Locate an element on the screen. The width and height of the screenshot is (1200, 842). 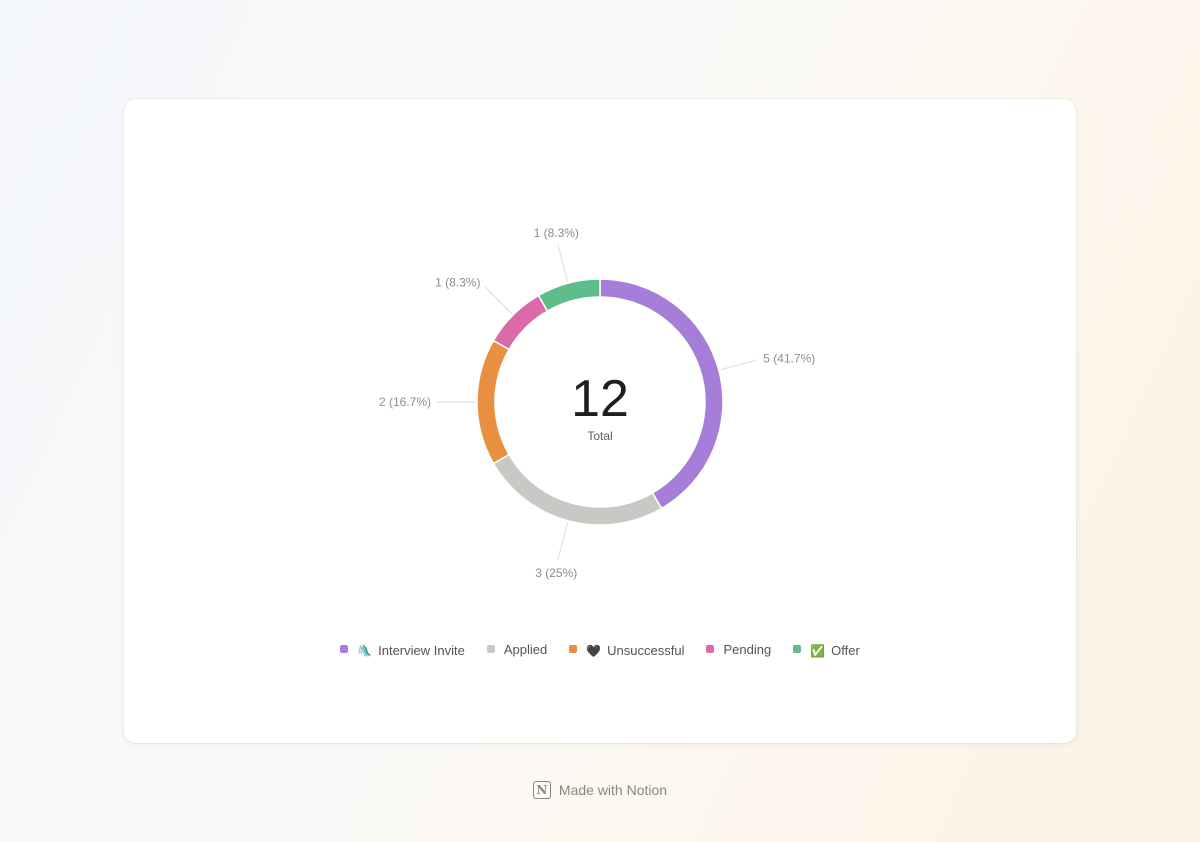
legend-label: Pending is located at coordinates (747, 649).